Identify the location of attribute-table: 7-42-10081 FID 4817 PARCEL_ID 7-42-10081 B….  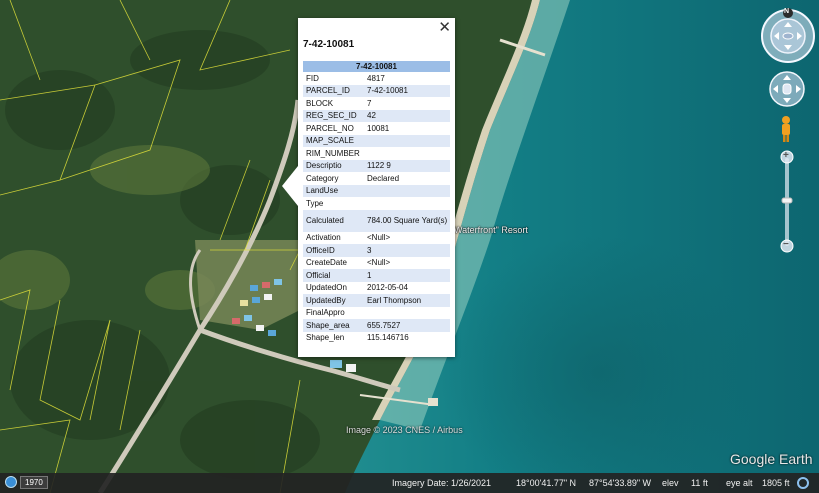
(376, 202).